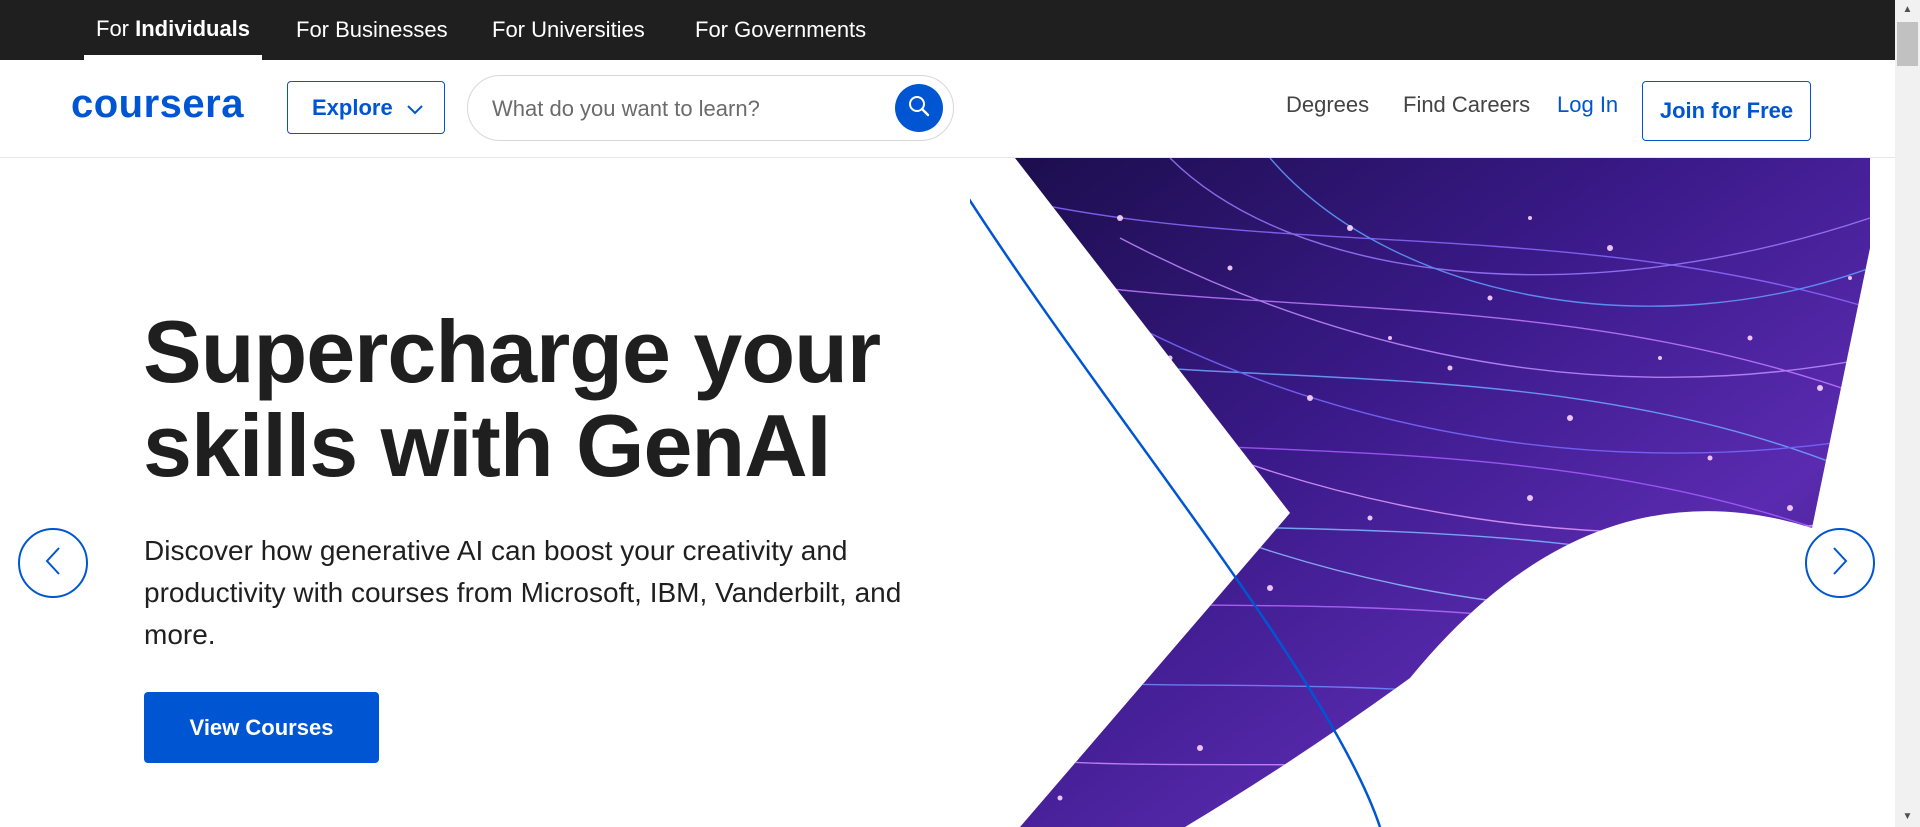  I want to click on search-button, so click(919, 108).